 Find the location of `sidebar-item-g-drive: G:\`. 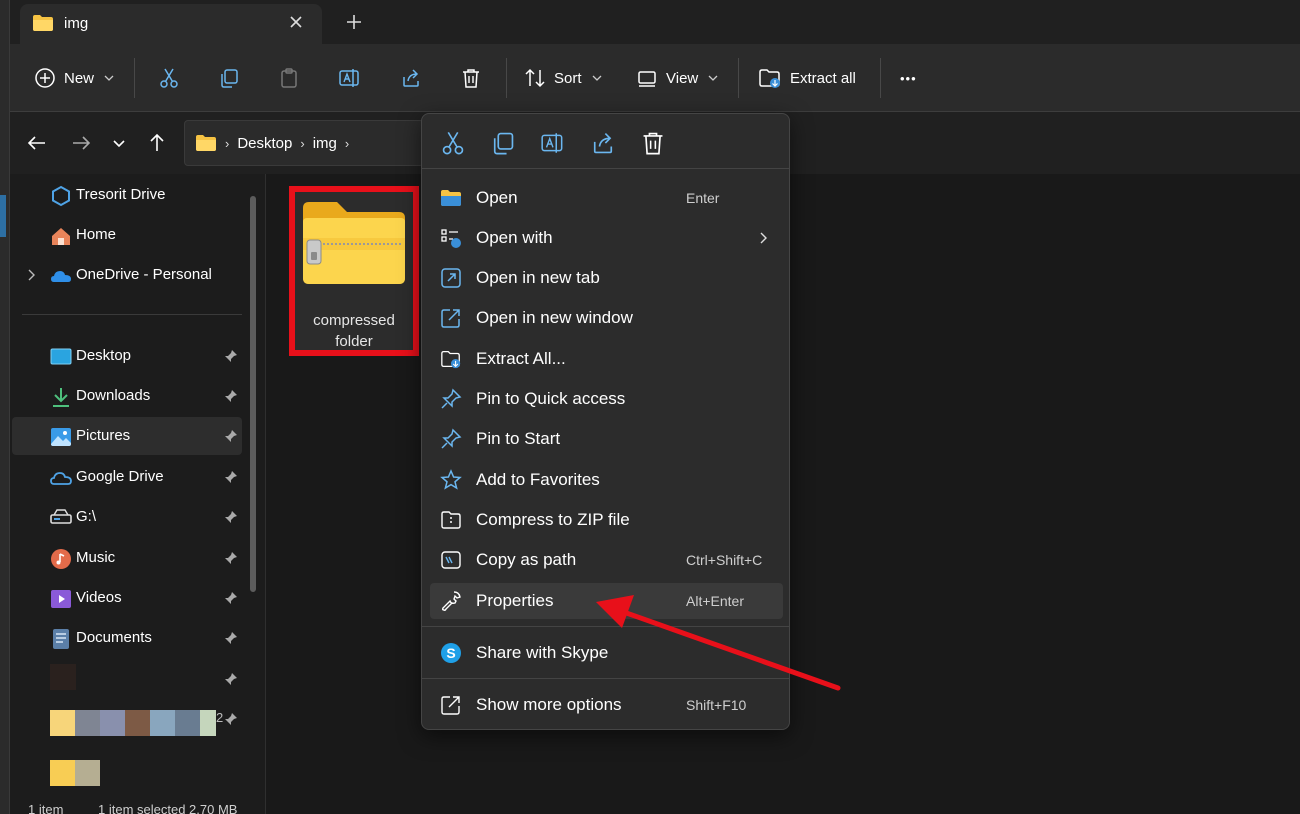

sidebar-item-g-drive: G:\ is located at coordinates (127, 517).